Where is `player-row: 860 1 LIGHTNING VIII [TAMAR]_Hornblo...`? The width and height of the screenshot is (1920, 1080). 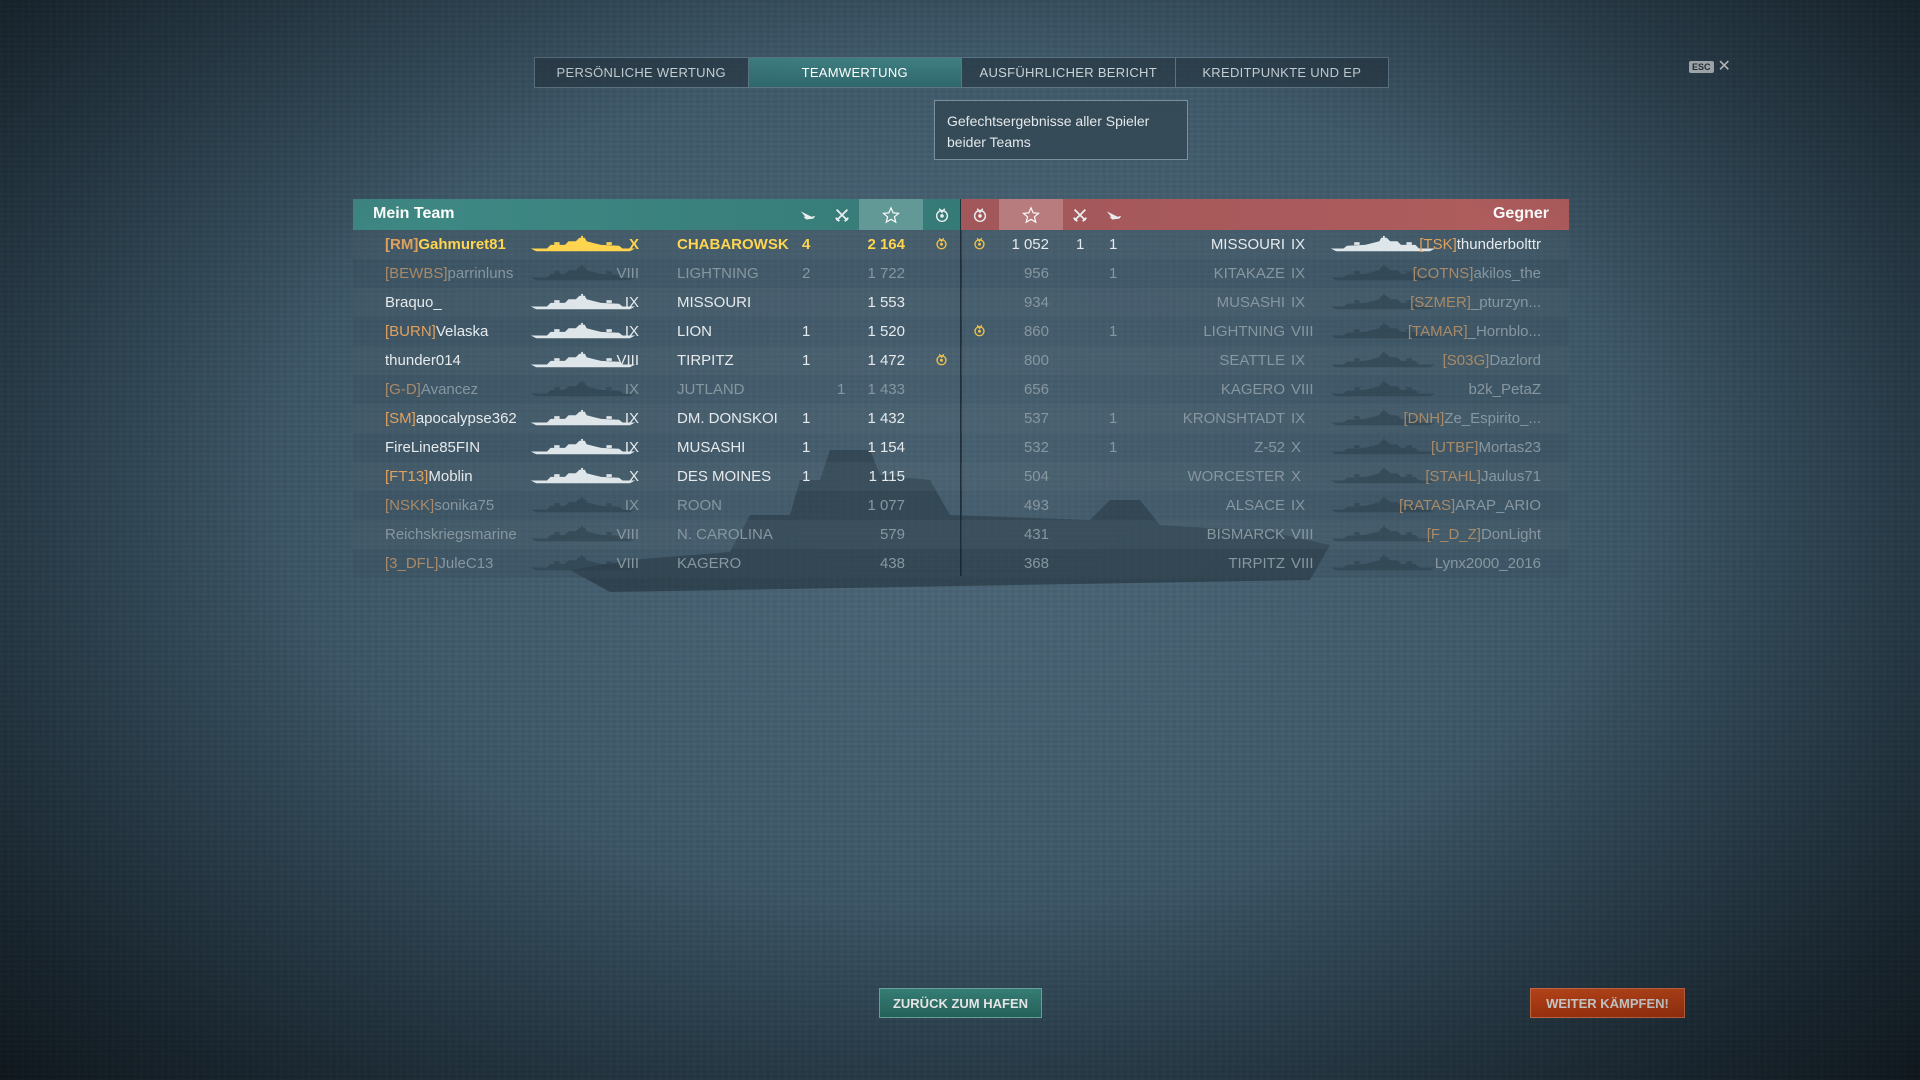 player-row: 860 1 LIGHTNING VIII [TAMAR]_Hornblo... is located at coordinates (1265, 331).